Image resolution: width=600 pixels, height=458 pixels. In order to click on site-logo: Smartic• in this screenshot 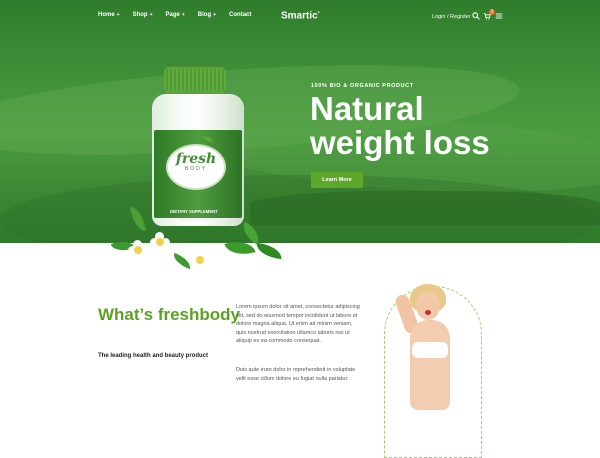, I will do `click(300, 15)`.